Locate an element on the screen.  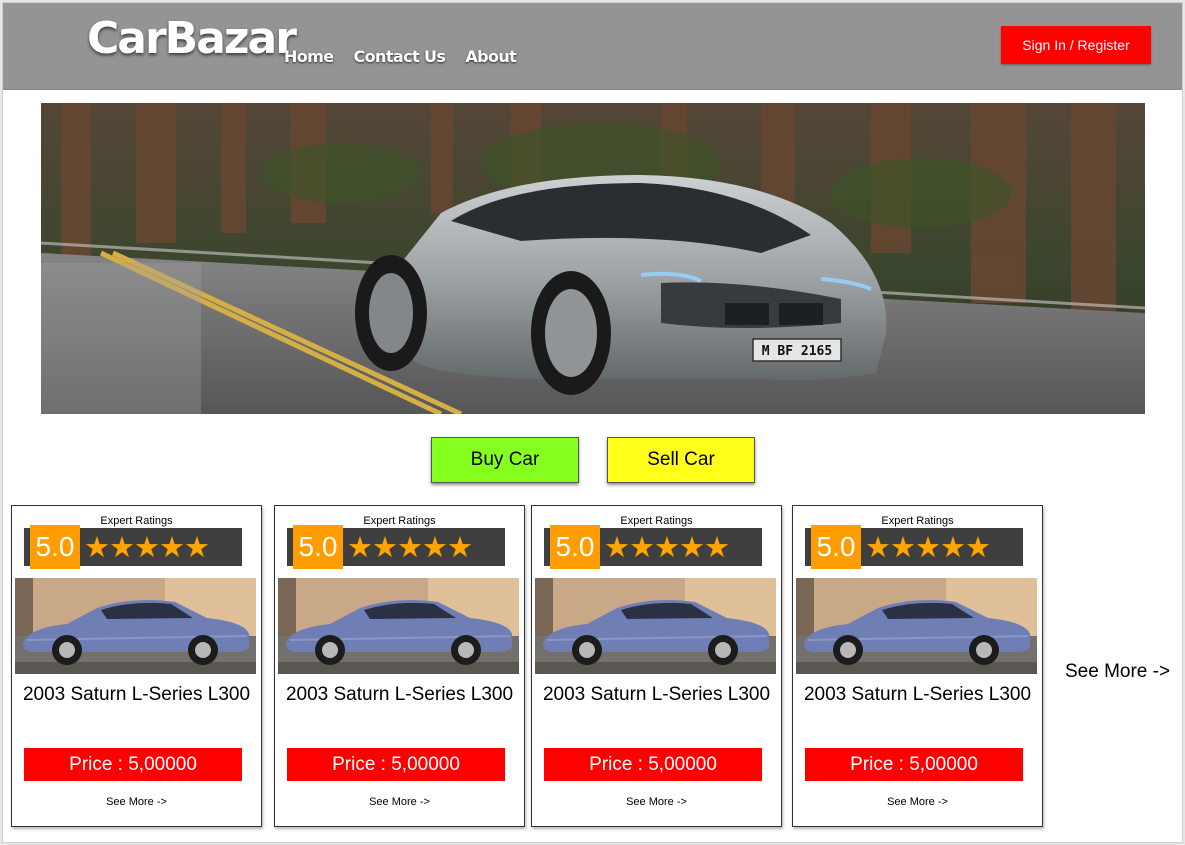
main-nav: Home Contact Us About is located at coordinates (410, 56).